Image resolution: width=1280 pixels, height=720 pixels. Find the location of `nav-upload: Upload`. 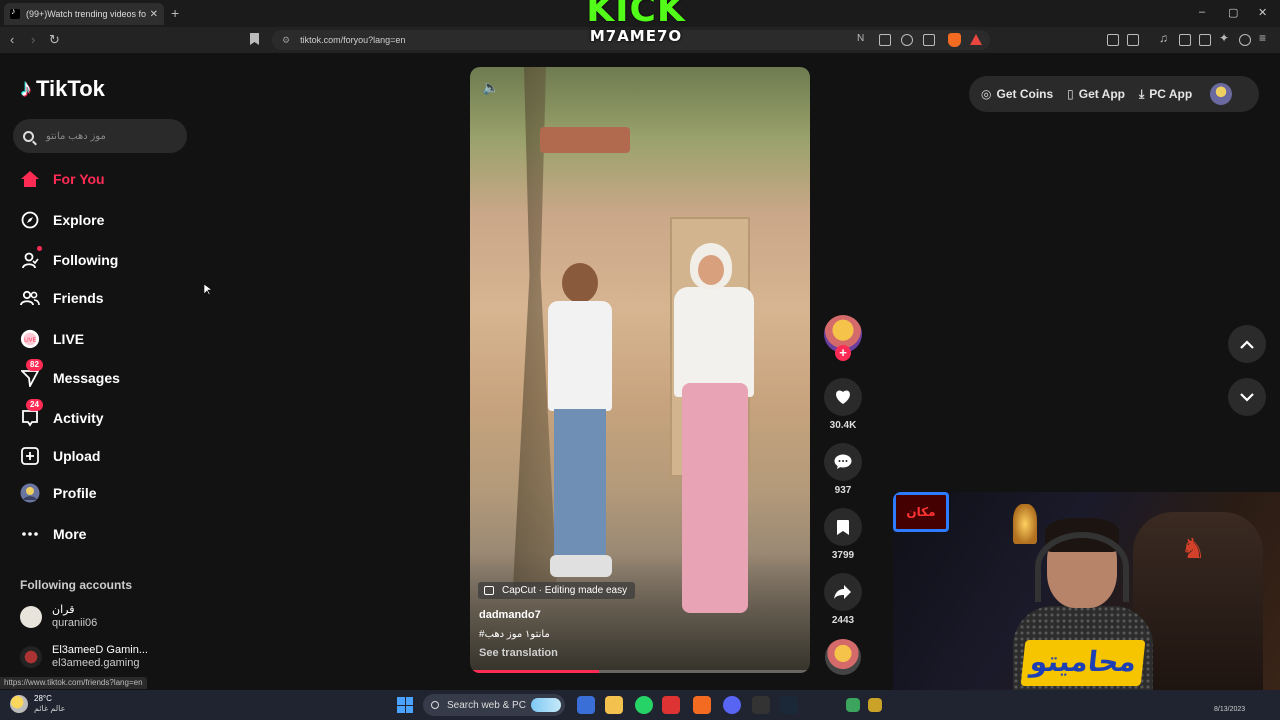

nav-upload: Upload is located at coordinates (60, 456).